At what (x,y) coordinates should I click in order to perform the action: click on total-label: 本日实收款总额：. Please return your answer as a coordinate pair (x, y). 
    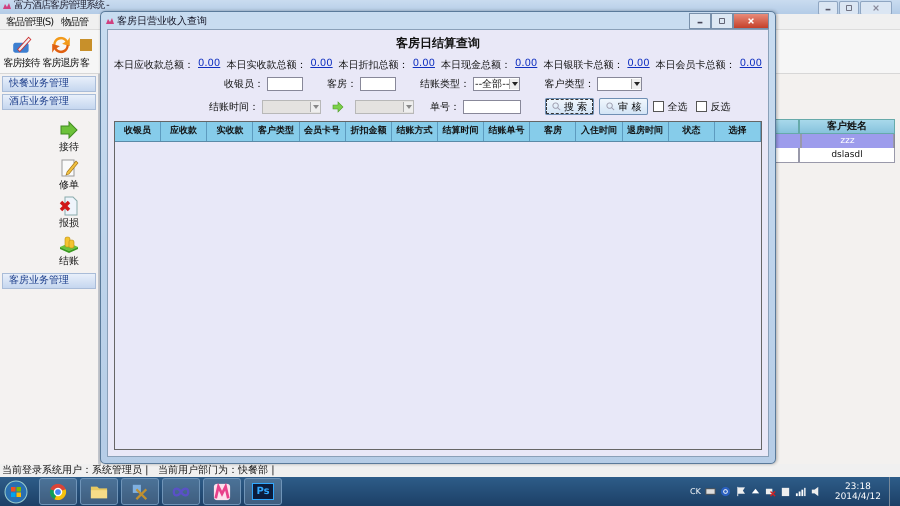
    Looking at the image, I should click on (266, 65).